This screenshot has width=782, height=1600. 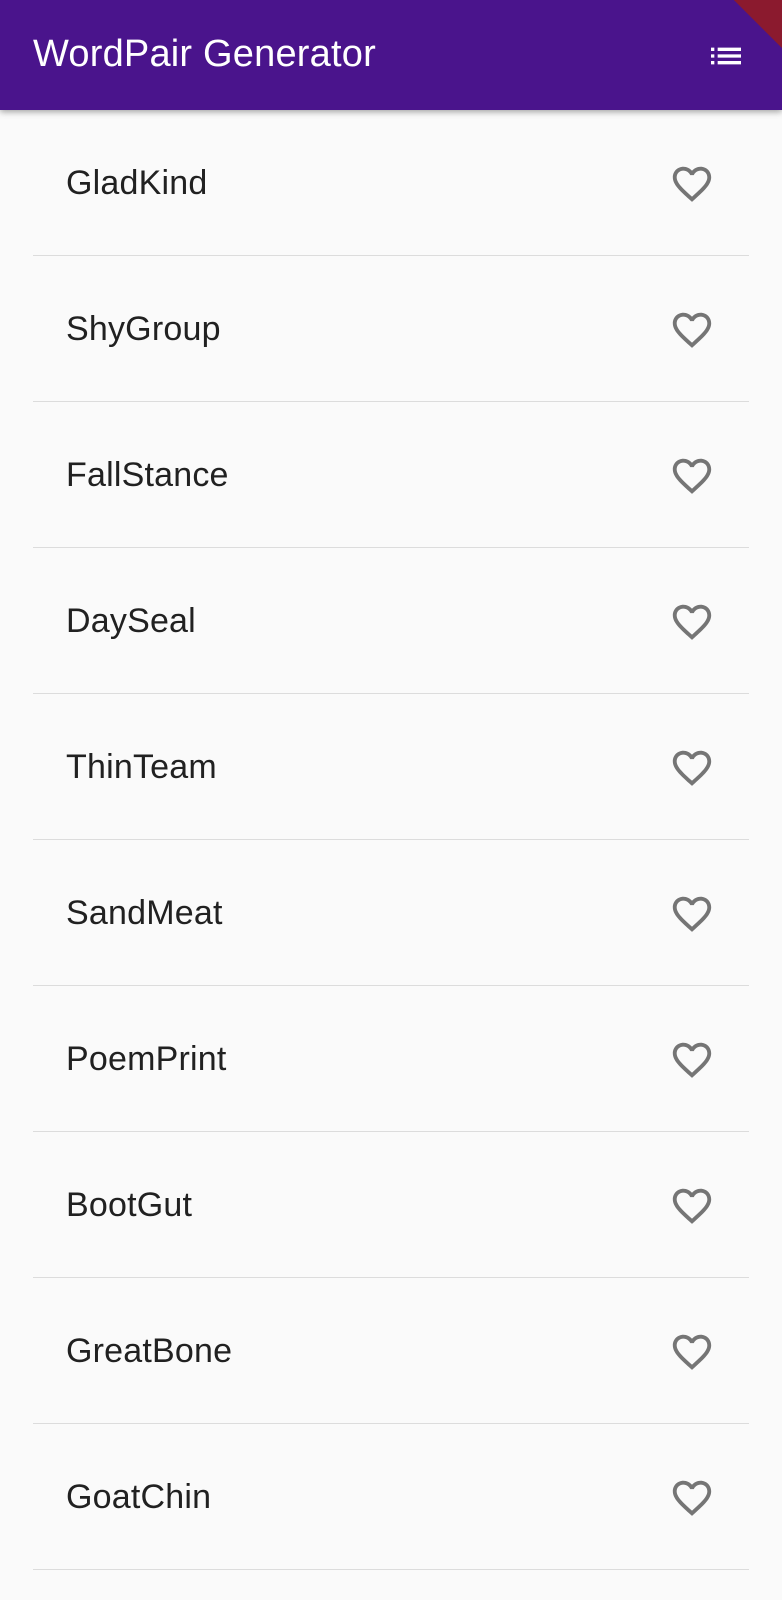 I want to click on list-item: GladKind, so click(x=391, y=183).